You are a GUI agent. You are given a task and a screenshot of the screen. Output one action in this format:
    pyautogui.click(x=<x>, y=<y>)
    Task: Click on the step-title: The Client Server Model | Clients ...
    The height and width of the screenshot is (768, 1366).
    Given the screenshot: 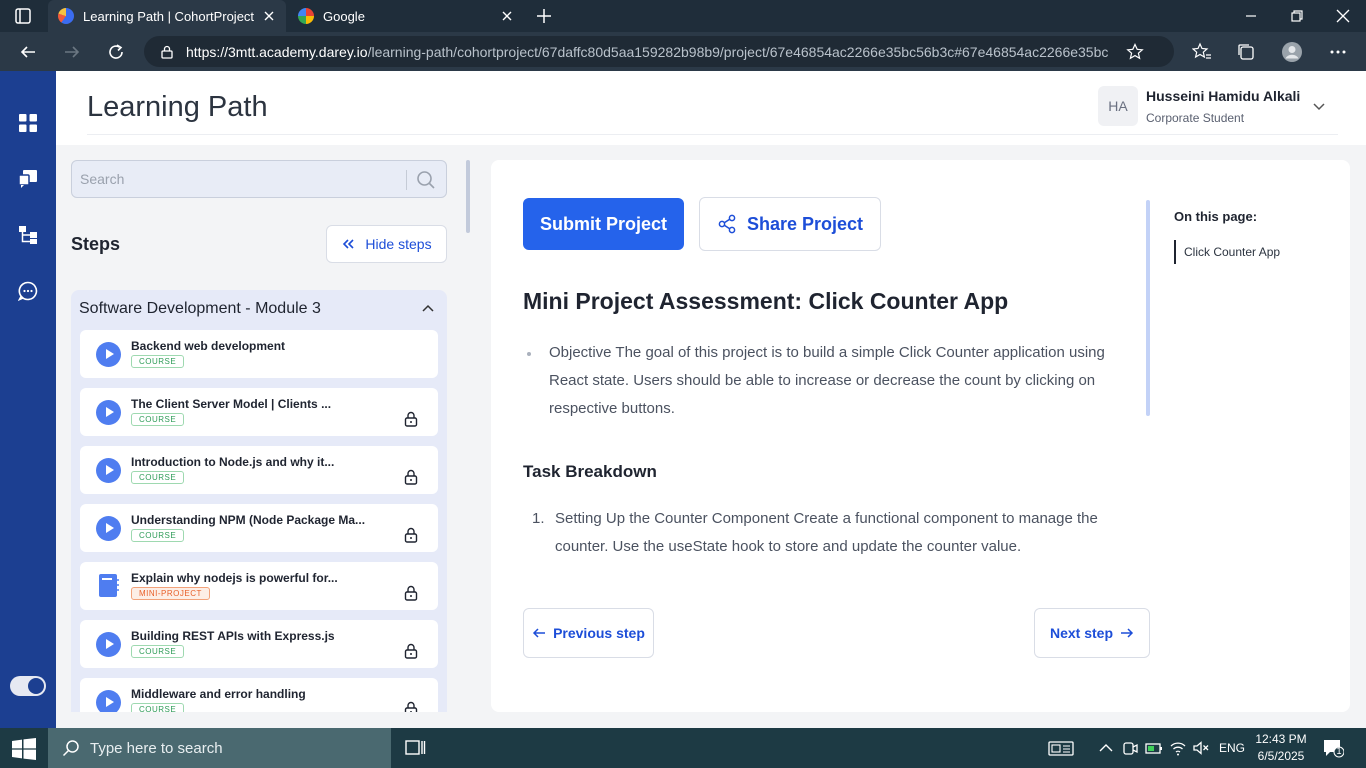 What is the action you would take?
    pyautogui.click(x=231, y=404)
    